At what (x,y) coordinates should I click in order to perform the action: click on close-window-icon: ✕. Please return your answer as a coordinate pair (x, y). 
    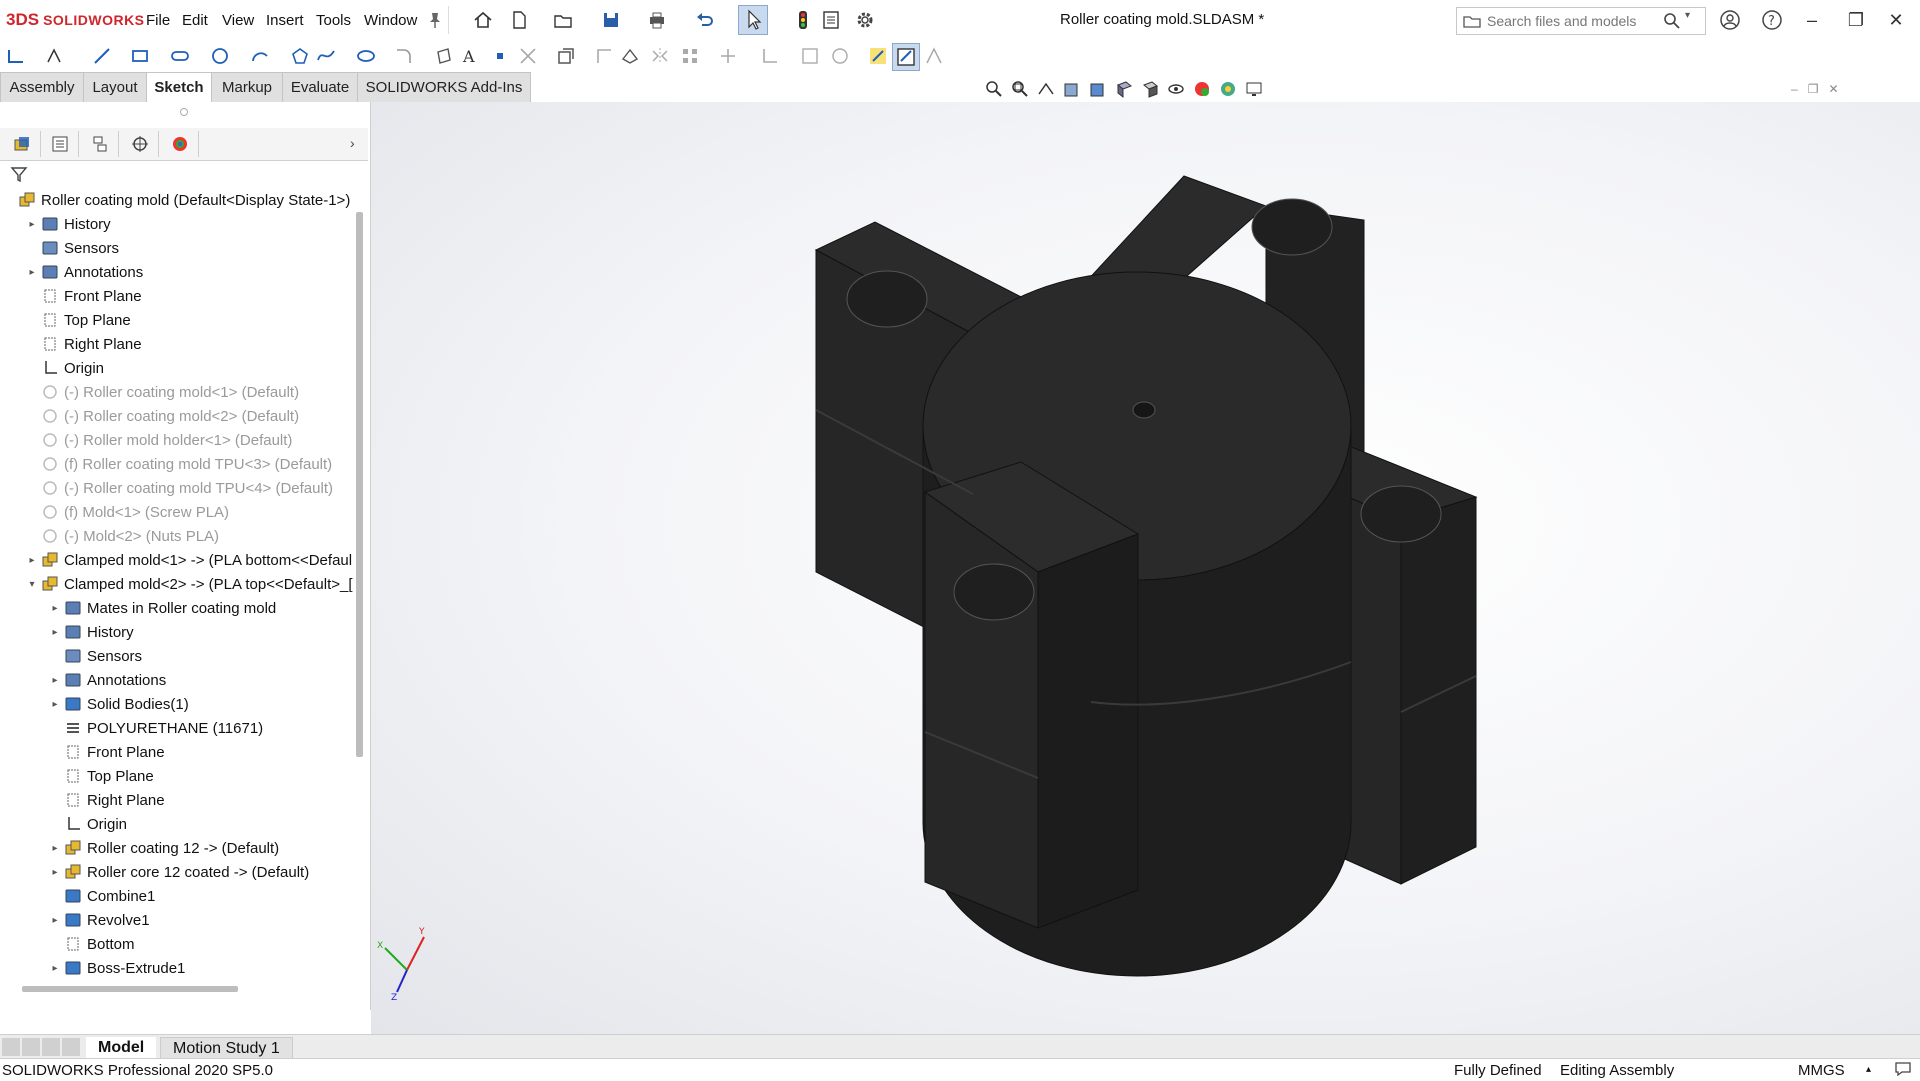
    Looking at the image, I should click on (1896, 20).